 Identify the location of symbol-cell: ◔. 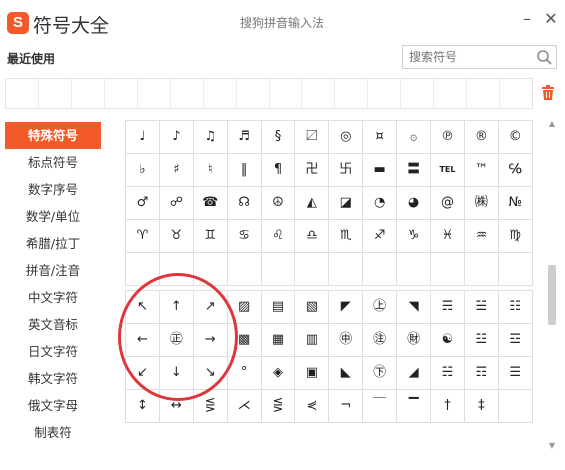
(380, 203).